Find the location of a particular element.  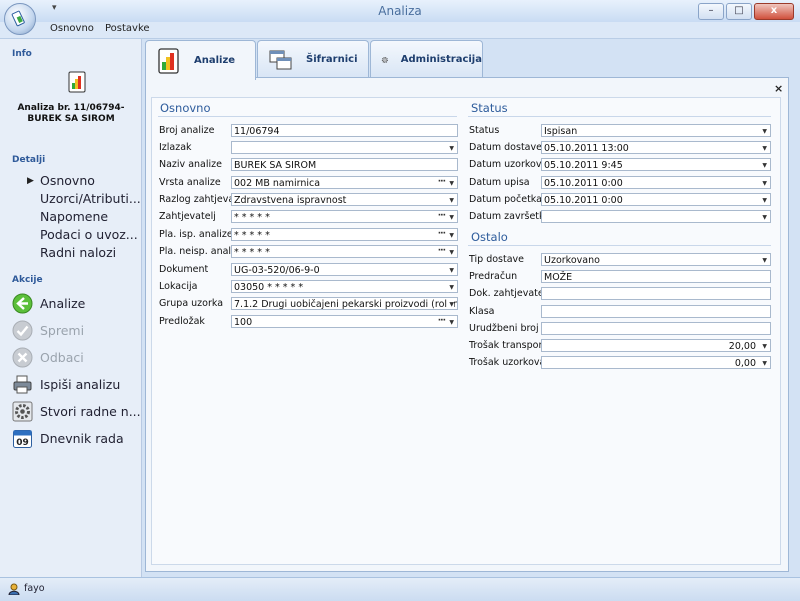

field-value: UG-03-520/06-9-0 is located at coordinates (277, 270).